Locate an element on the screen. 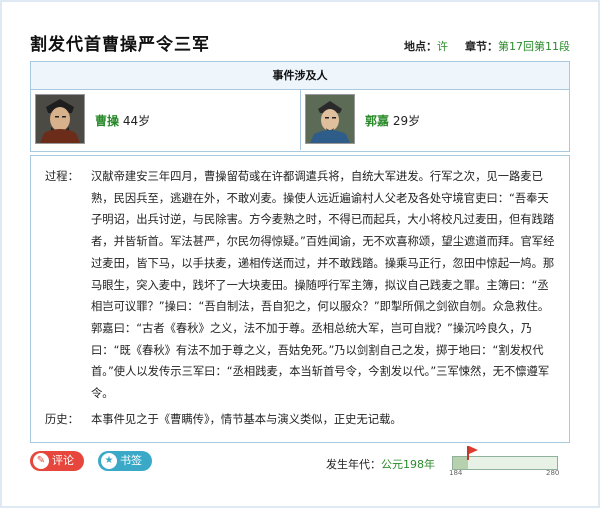 This screenshot has width=600, height=508. person-age: 44岁 is located at coordinates (136, 121).